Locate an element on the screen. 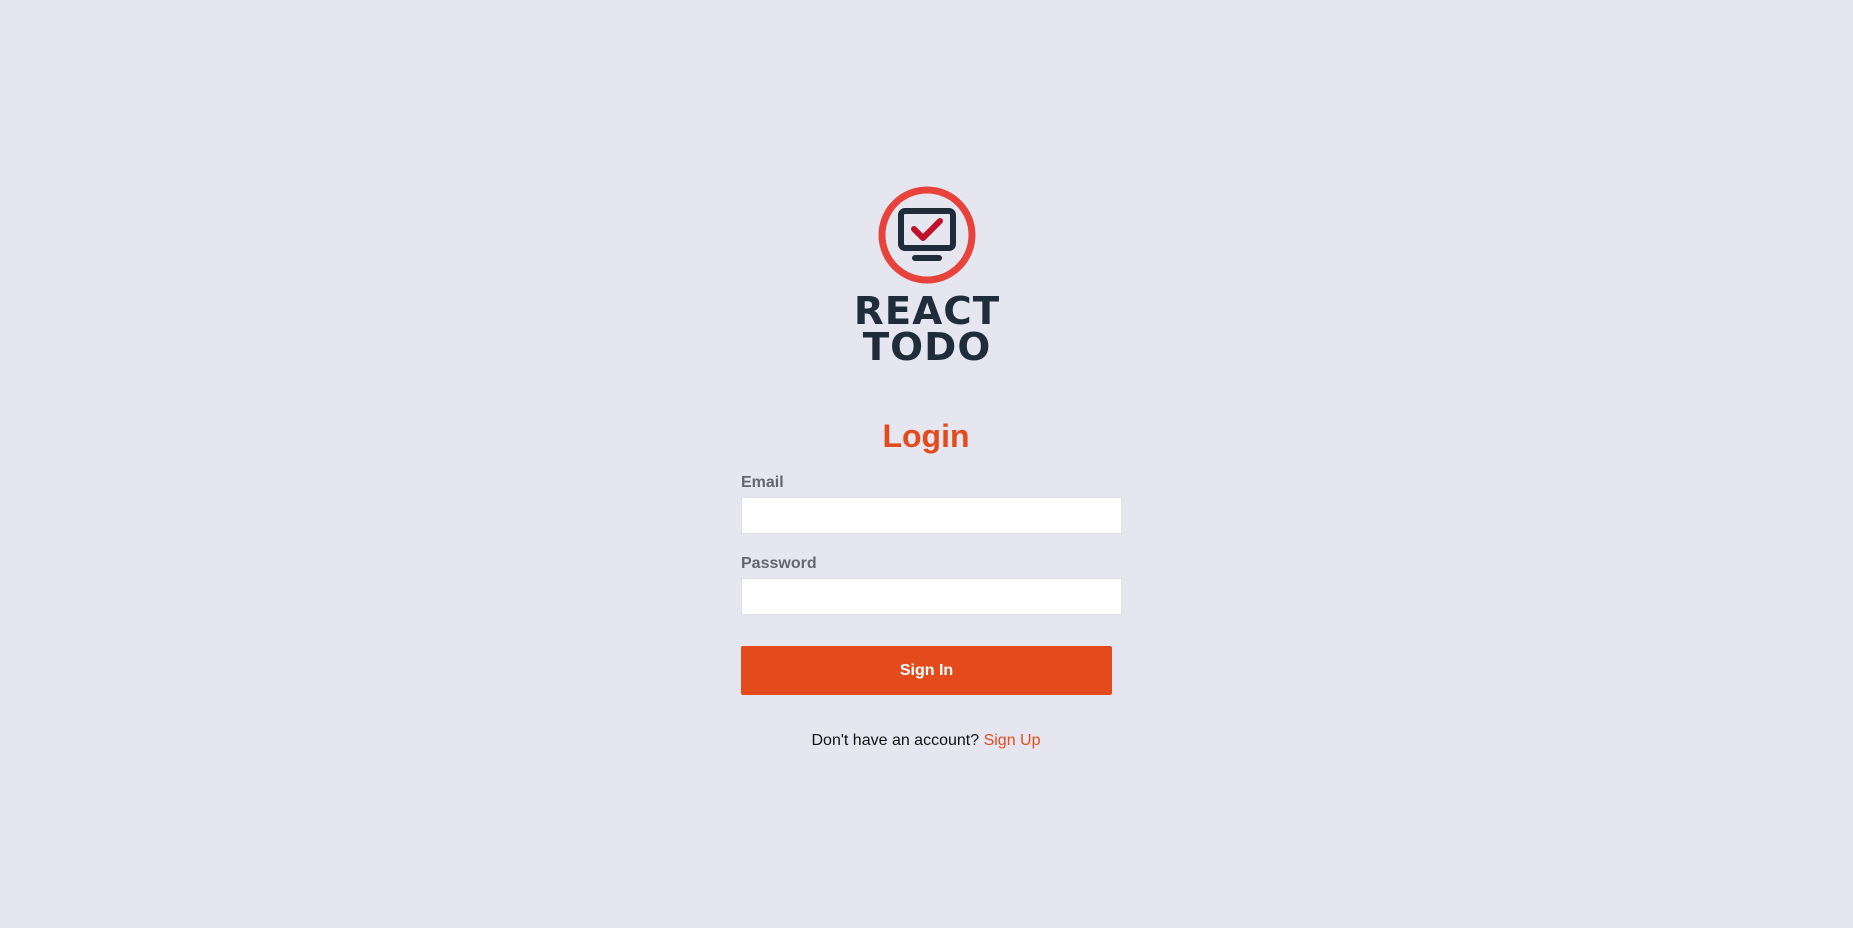 Image resolution: width=1853 pixels, height=928 pixels. signup-prompt-text: Don't have an account? is located at coordinates (895, 740).